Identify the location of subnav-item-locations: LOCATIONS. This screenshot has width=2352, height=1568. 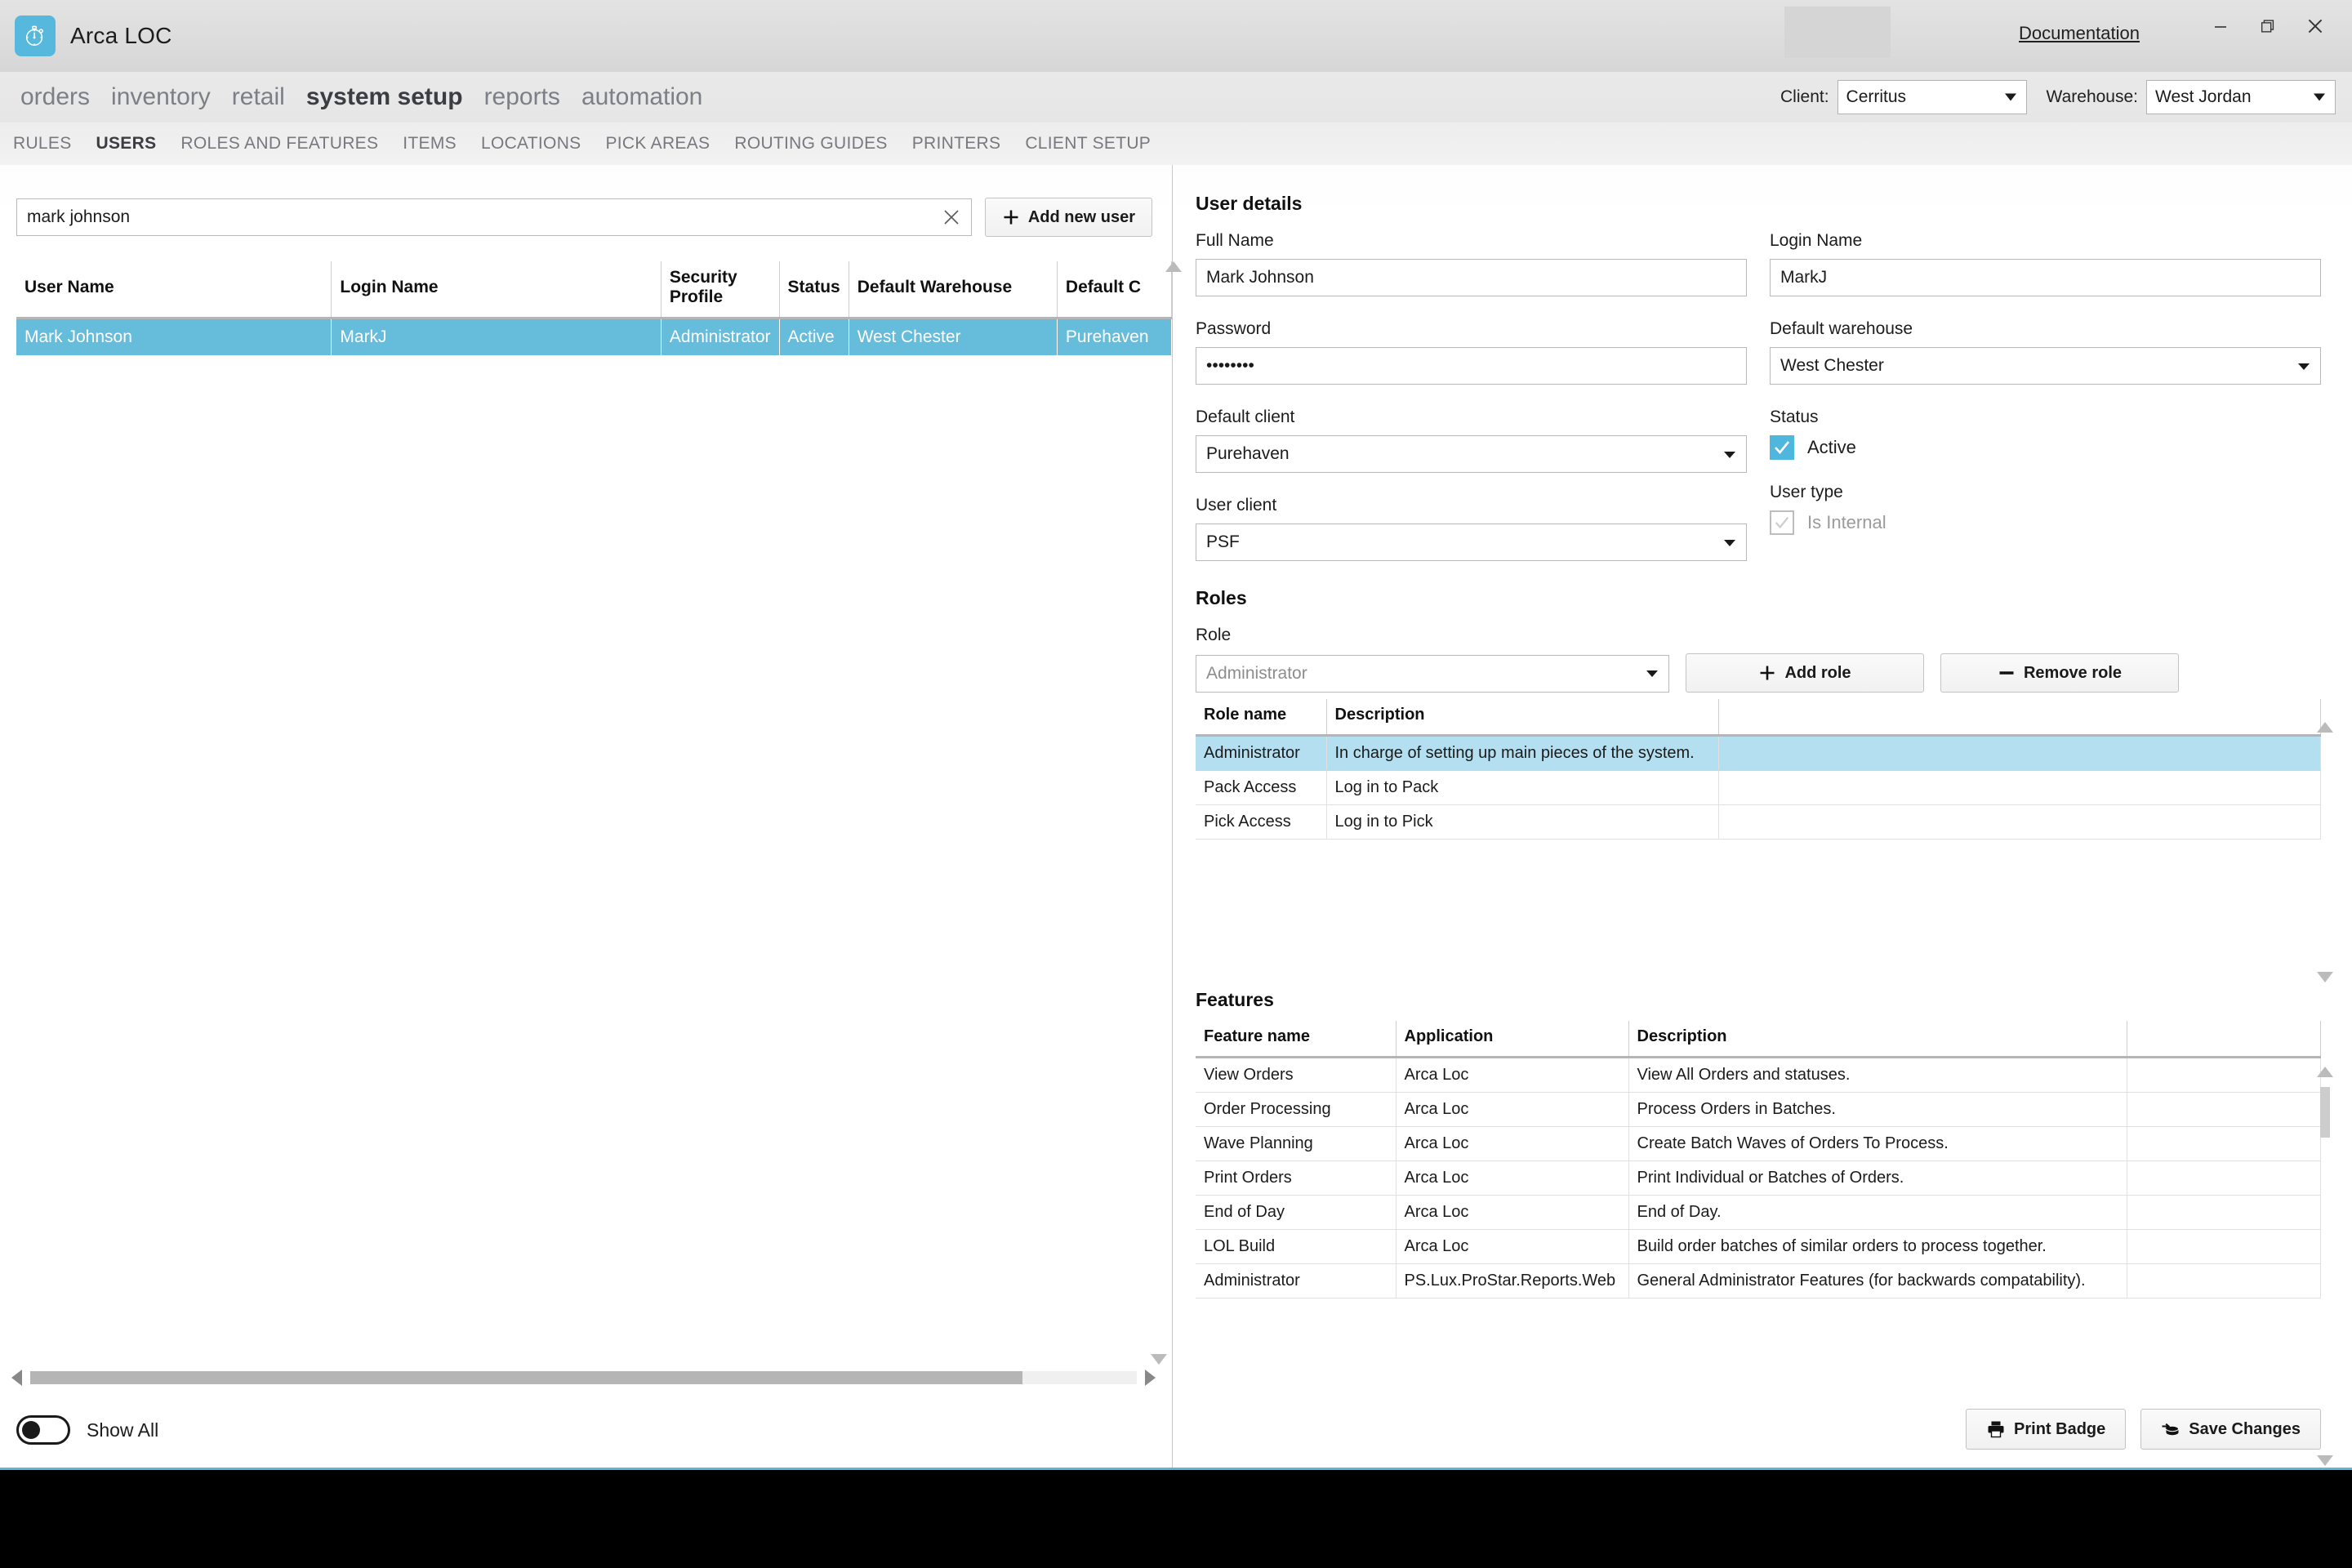
(531, 144).